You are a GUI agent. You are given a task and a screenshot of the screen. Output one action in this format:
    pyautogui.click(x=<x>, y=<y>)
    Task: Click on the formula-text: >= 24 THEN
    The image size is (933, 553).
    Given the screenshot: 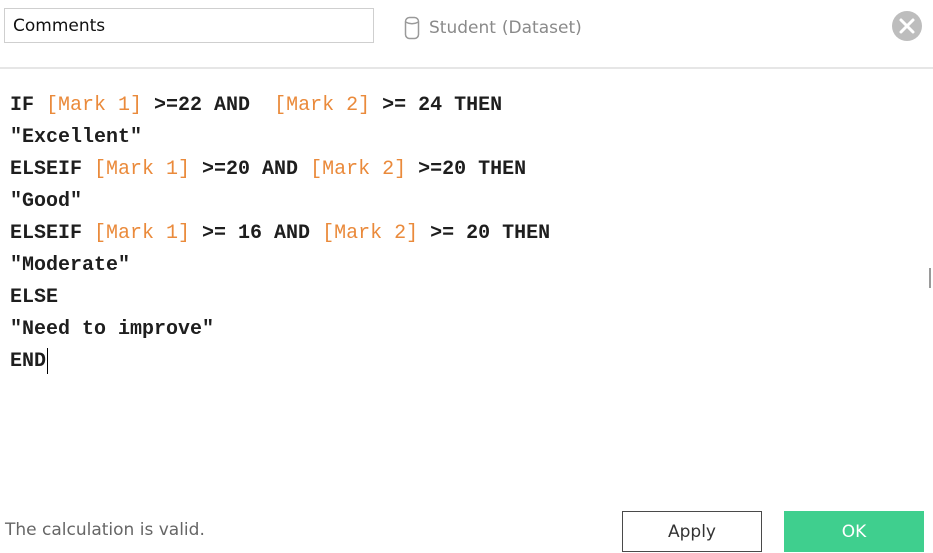 What is the action you would take?
    pyautogui.click(x=436, y=105)
    